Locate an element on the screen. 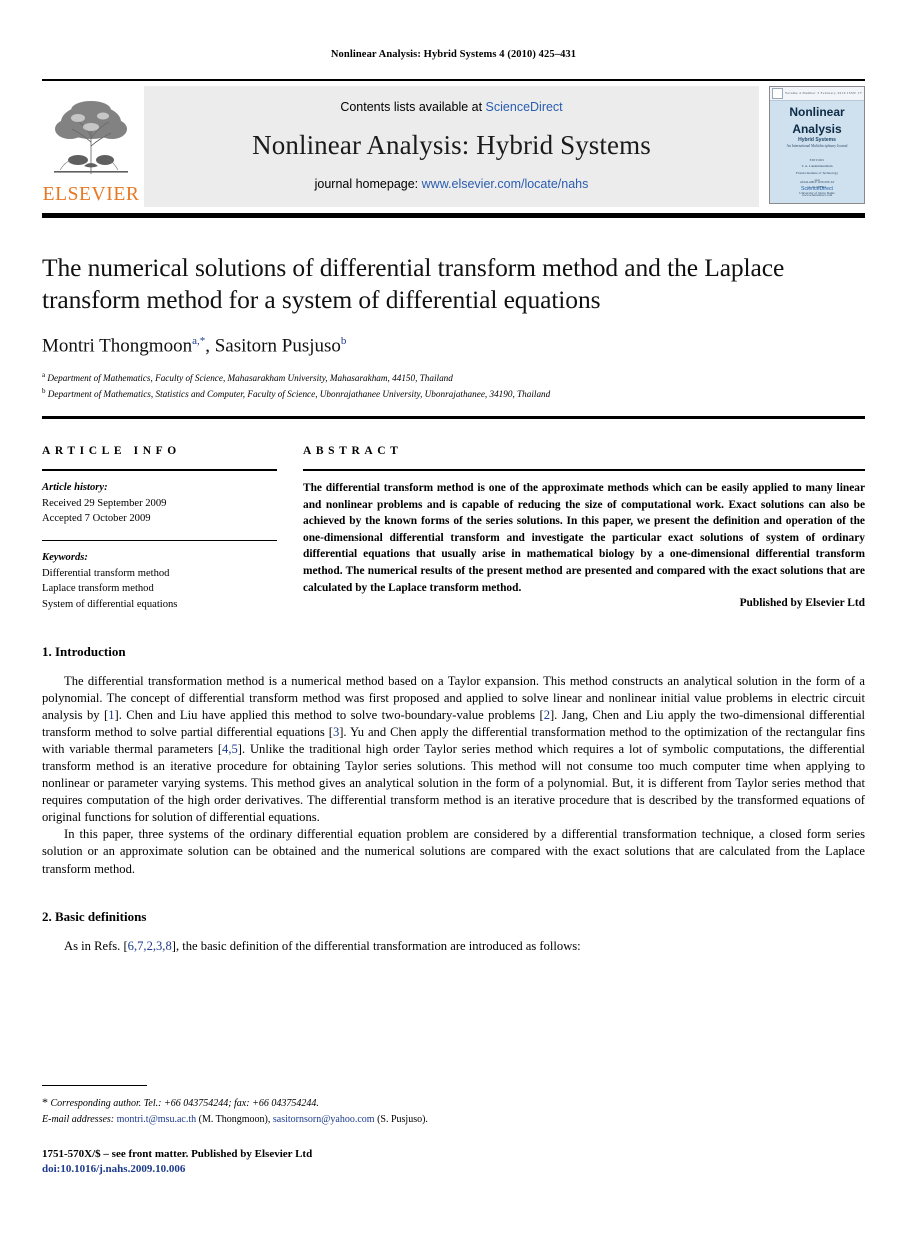 The width and height of the screenshot is (907, 1238). elsevier-wordmark: ELSEVIER is located at coordinates (91, 195).